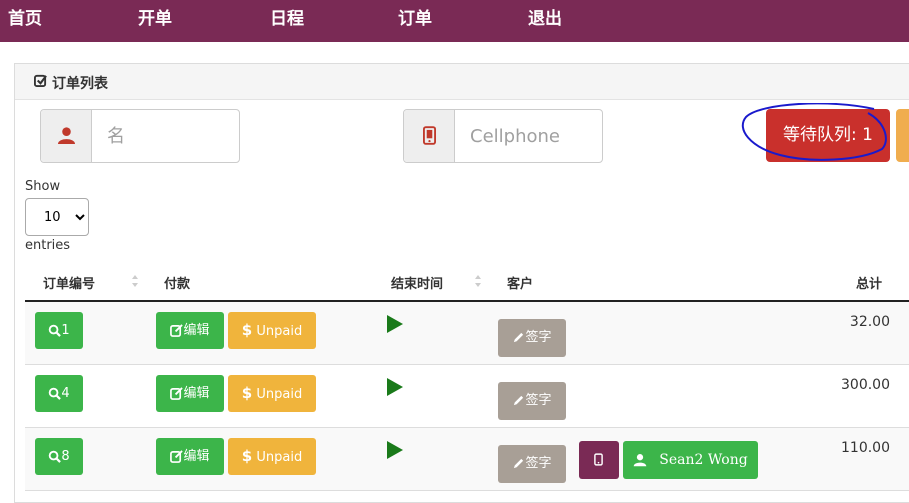 This screenshot has height=503, width=909. What do you see at coordinates (828, 135) in the screenshot?
I see `waiting-queue-button: 等待队列: 1` at bounding box center [828, 135].